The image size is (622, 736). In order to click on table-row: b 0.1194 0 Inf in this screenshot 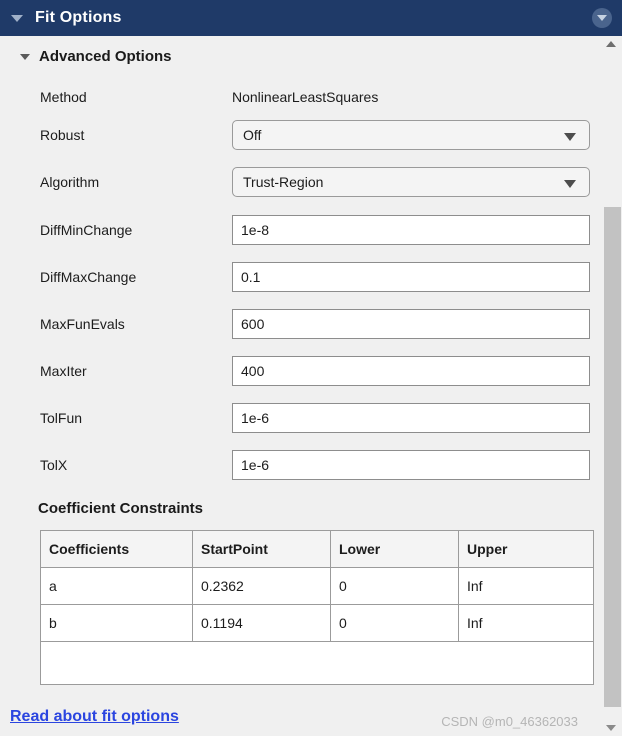, I will do `click(317, 623)`.